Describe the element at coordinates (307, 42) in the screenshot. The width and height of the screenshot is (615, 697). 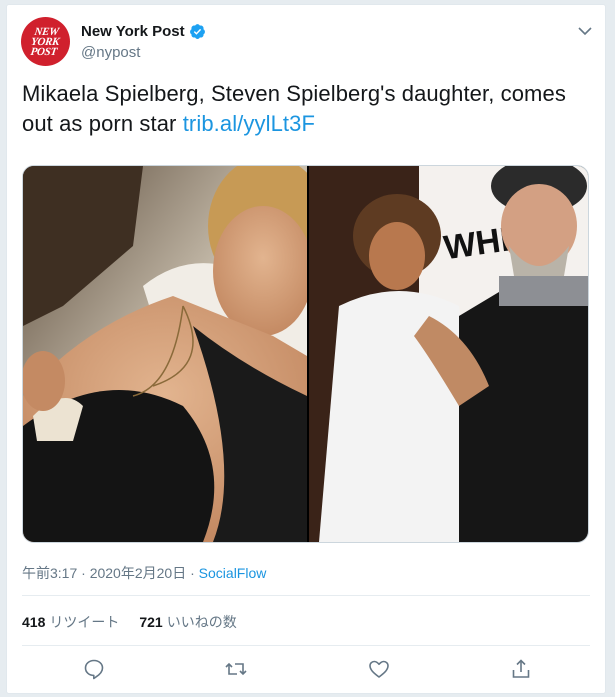
I see `tweet-header: NEW YORK POST New York Post @nypost` at that location.